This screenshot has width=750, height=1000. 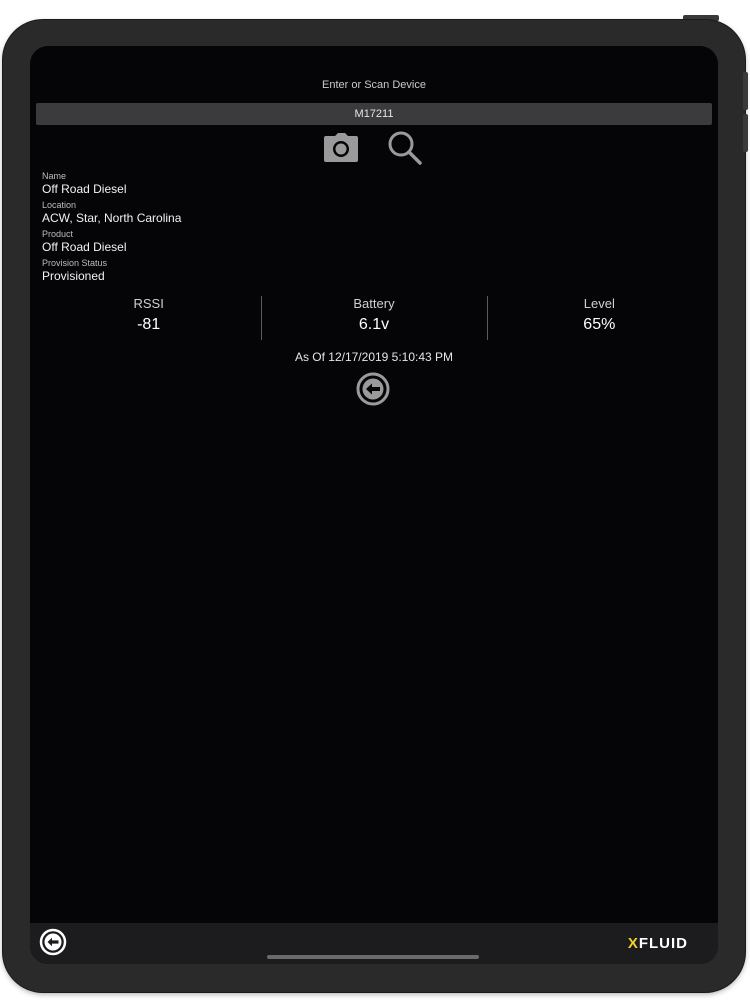 What do you see at coordinates (373, 957) in the screenshot?
I see `home-indicator` at bounding box center [373, 957].